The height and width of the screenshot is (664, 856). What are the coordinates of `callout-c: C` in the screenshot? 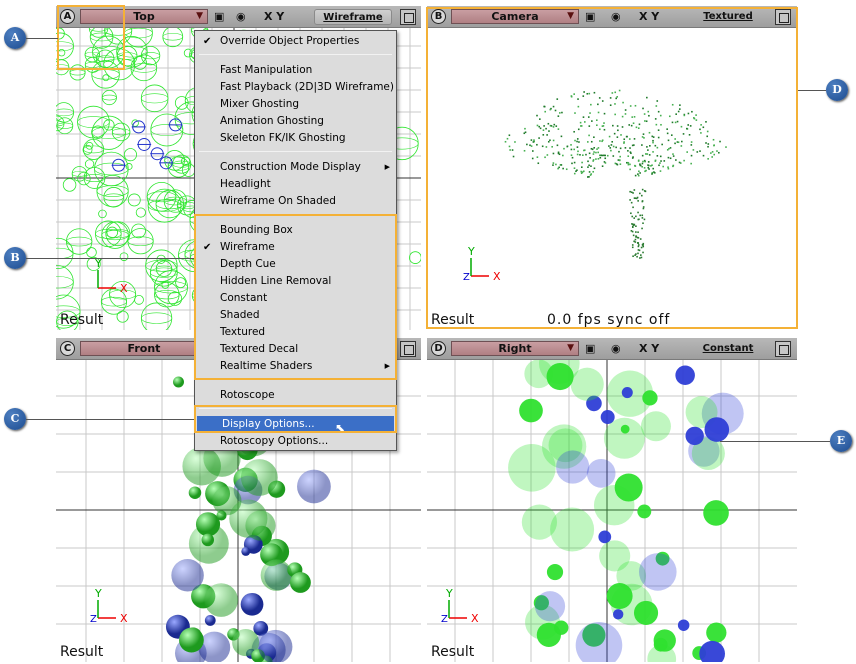 It's located at (15, 419).